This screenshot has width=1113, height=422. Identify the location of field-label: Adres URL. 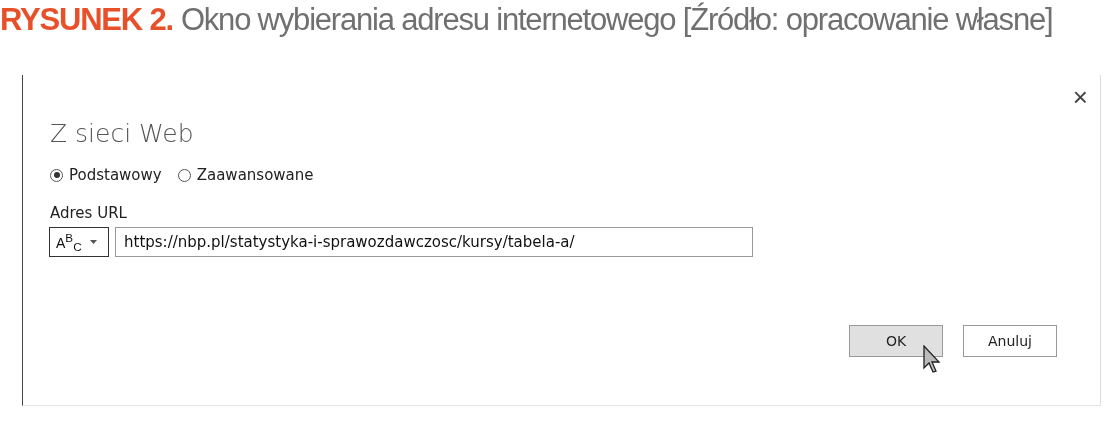
(89, 213).